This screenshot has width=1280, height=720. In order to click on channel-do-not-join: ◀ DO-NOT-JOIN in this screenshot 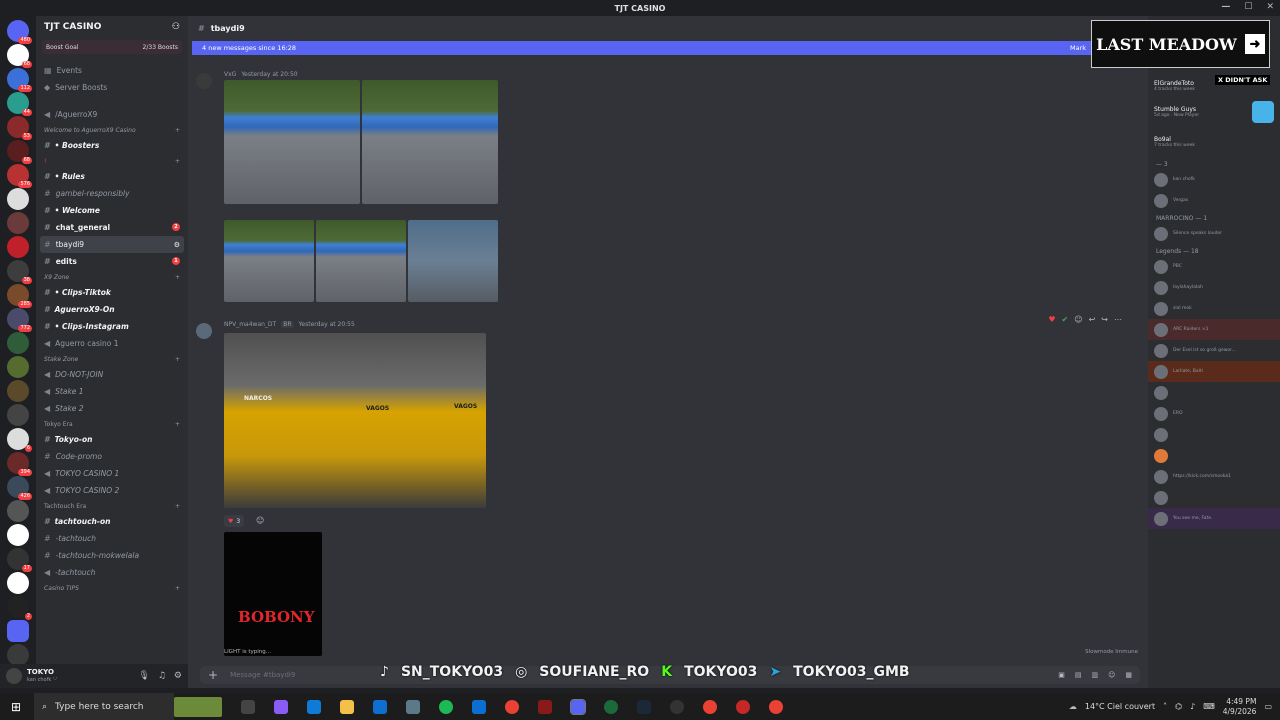, I will do `click(112, 374)`.